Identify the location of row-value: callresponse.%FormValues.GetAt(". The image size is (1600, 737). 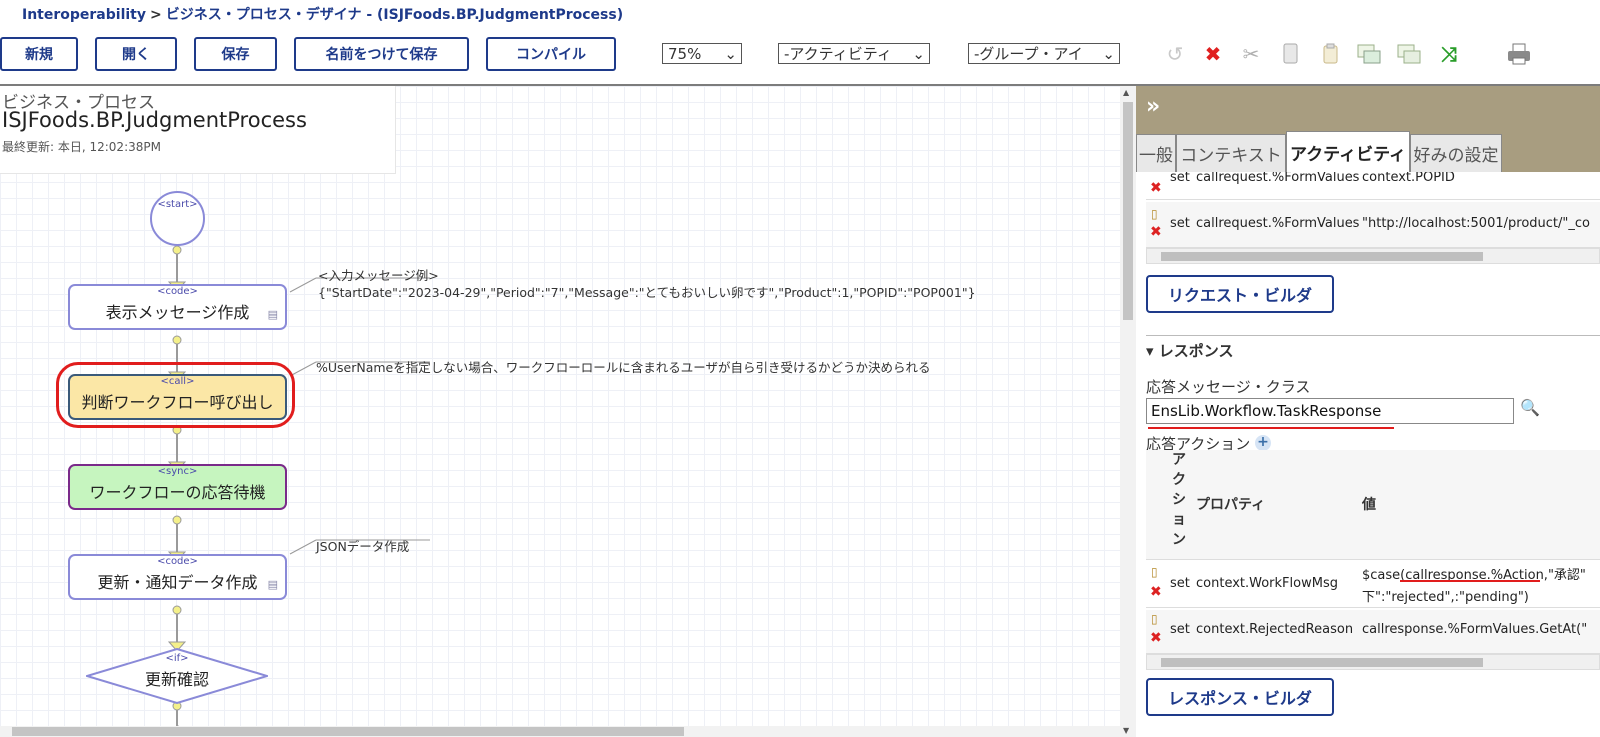
(1475, 629).